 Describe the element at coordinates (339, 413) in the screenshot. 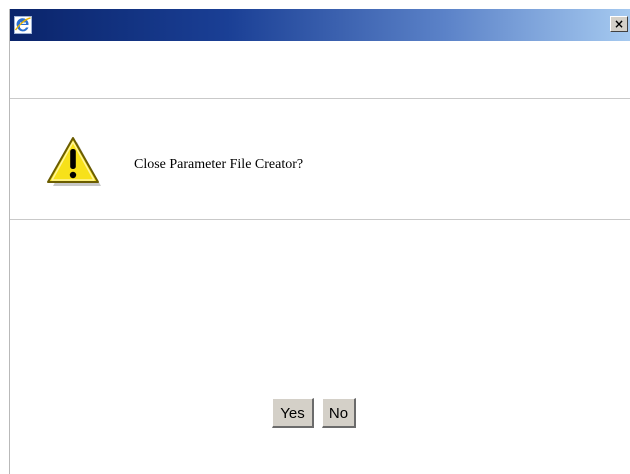

I see `no-button: No` at that location.